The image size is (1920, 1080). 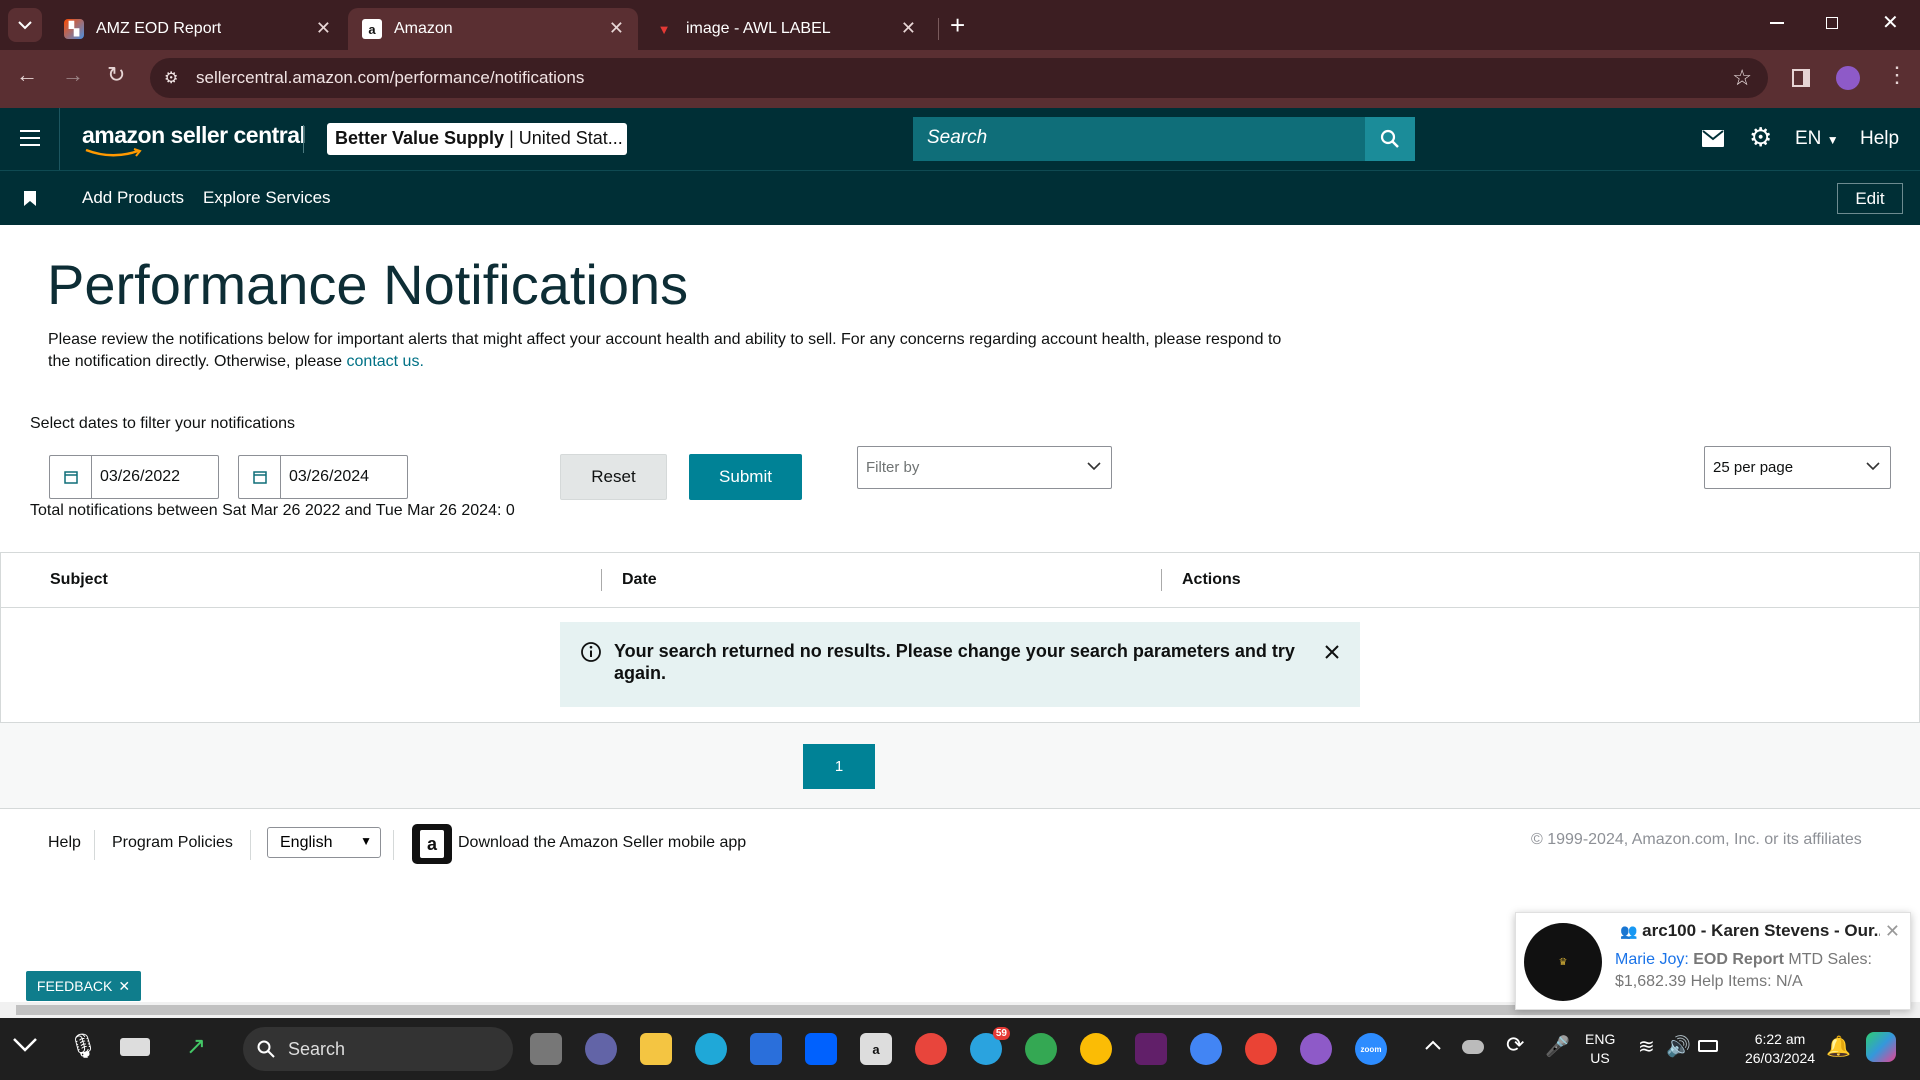 I want to click on edit-button: Edit, so click(x=1870, y=198).